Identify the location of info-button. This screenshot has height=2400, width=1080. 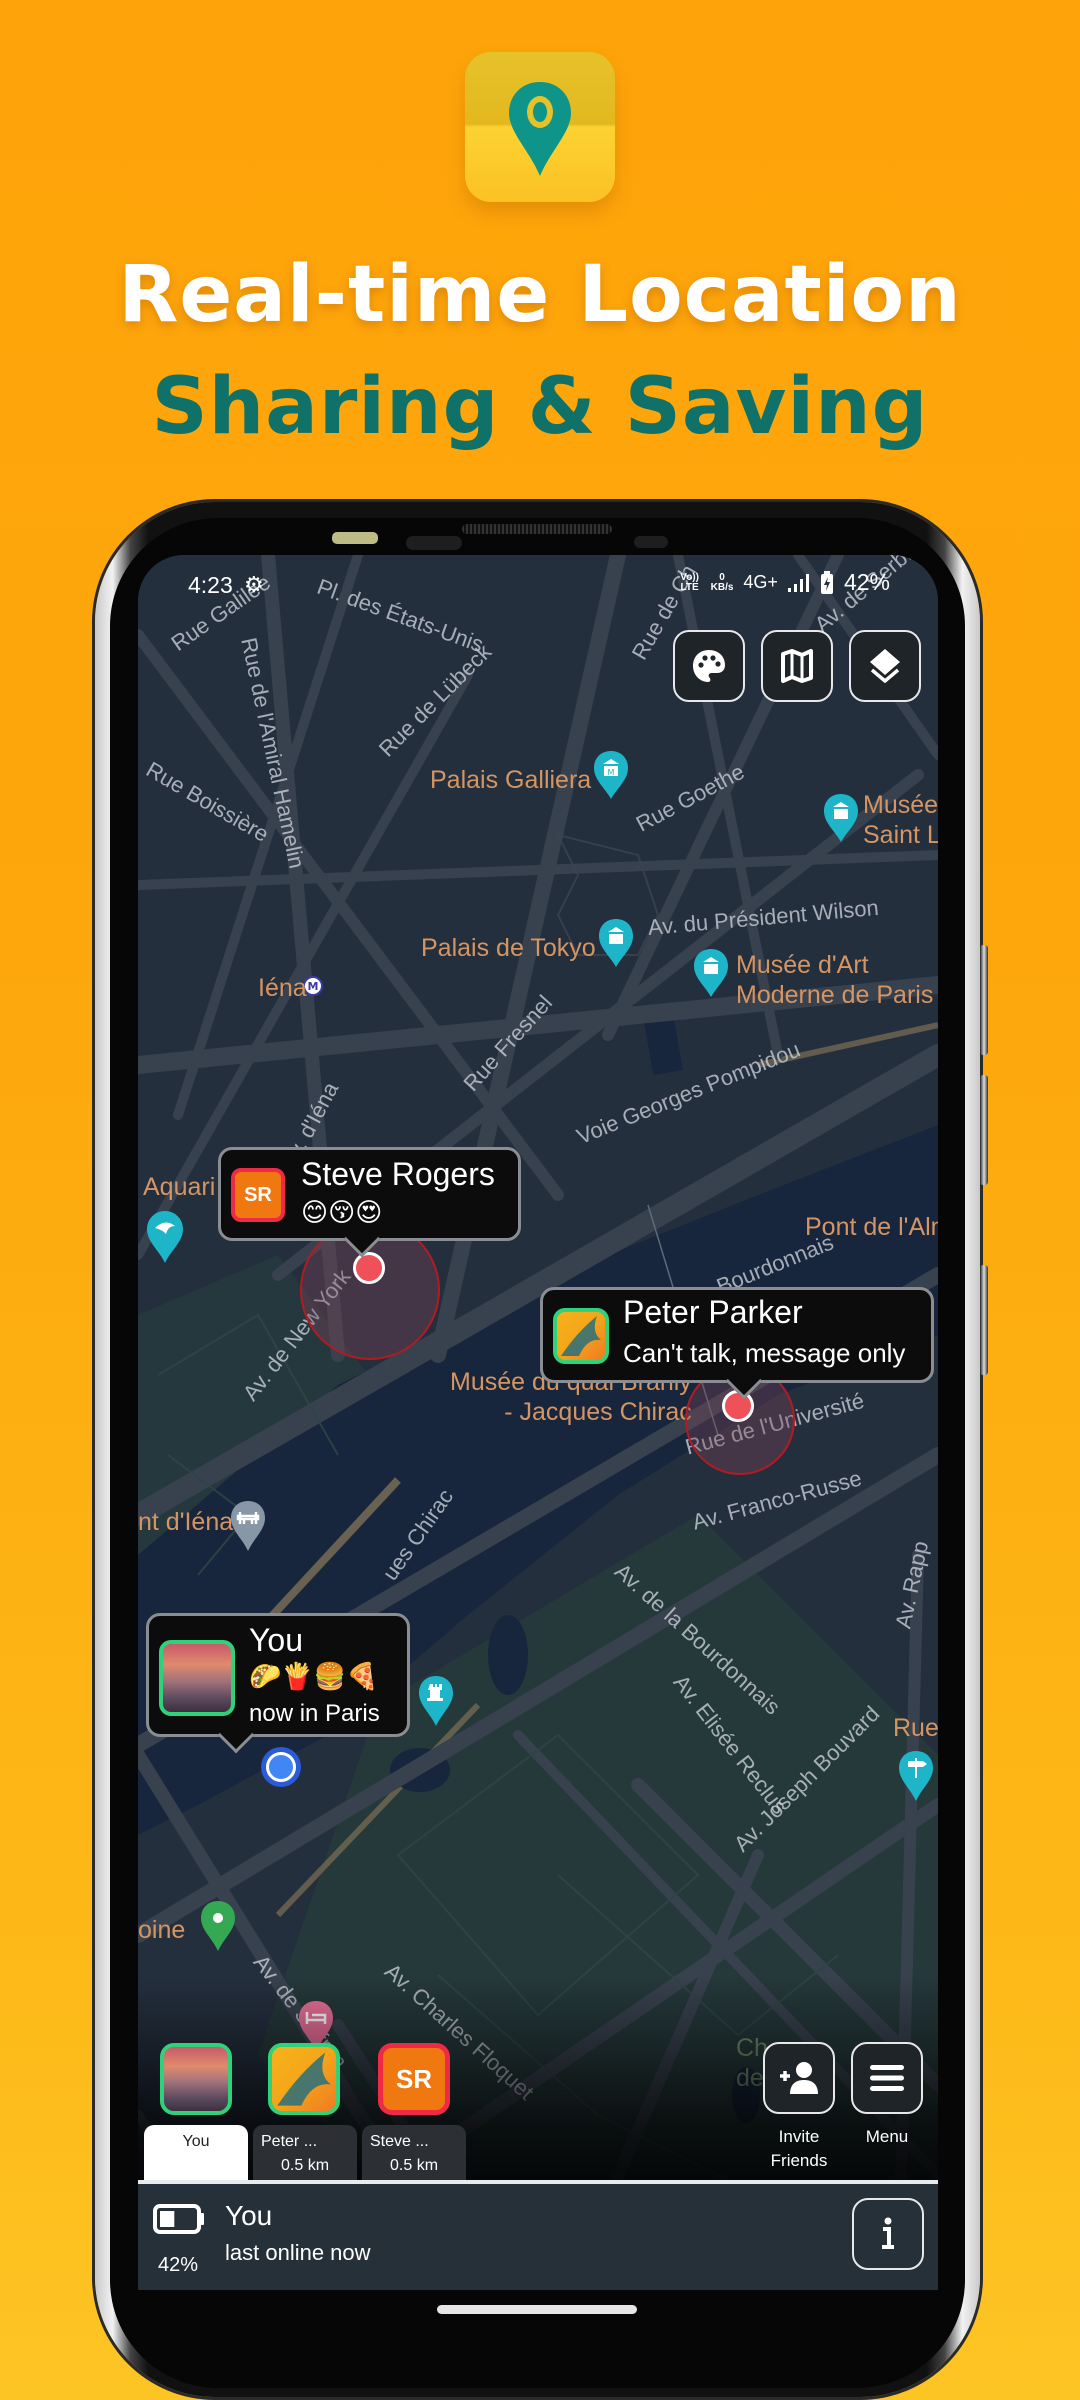
(888, 2234).